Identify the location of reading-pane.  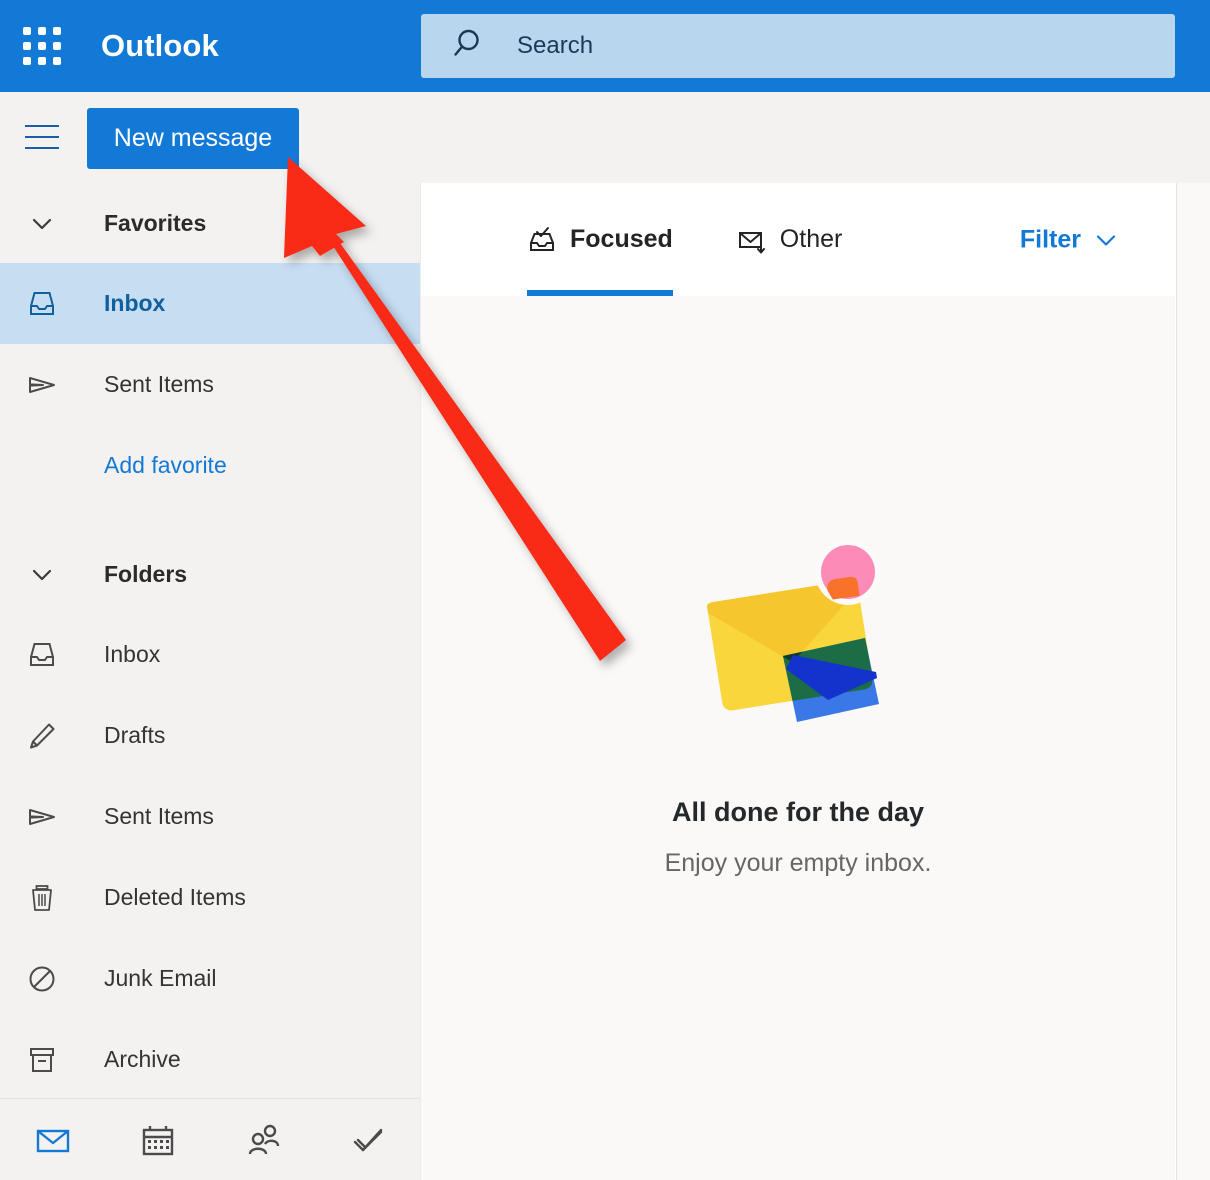
(1193, 681).